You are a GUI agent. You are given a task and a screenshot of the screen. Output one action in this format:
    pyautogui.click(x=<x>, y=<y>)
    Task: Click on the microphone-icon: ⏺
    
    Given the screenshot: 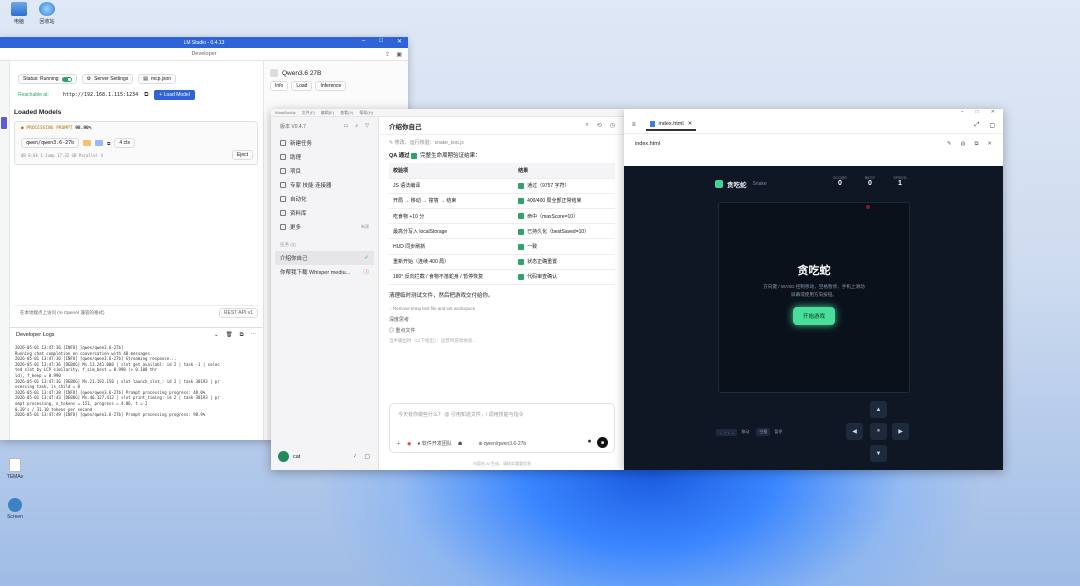 What is the action you would take?
    pyautogui.click(x=589, y=442)
    